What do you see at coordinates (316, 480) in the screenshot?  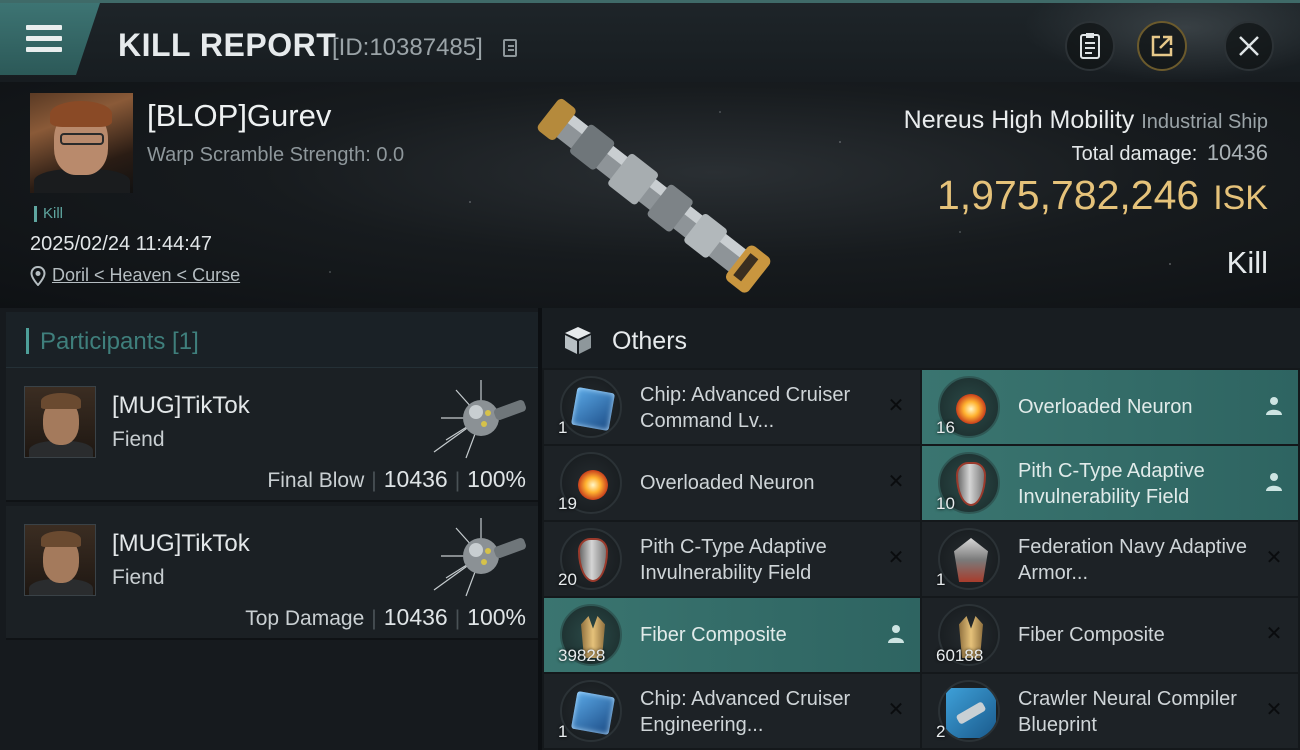 I see `participant-role: Final Blow` at bounding box center [316, 480].